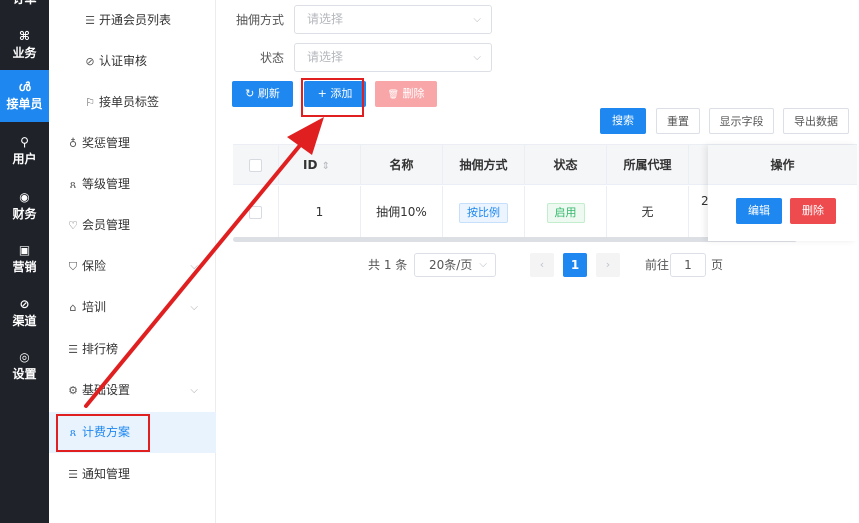  I want to click on sidebar-item-members: ♡ 会员管理, so click(132, 225).